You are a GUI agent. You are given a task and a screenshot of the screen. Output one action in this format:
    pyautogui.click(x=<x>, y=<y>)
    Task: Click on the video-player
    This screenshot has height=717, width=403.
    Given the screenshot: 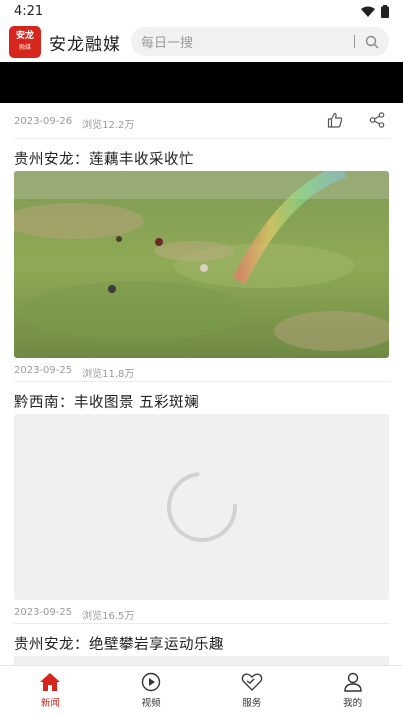 What is the action you would take?
    pyautogui.click(x=201, y=82)
    